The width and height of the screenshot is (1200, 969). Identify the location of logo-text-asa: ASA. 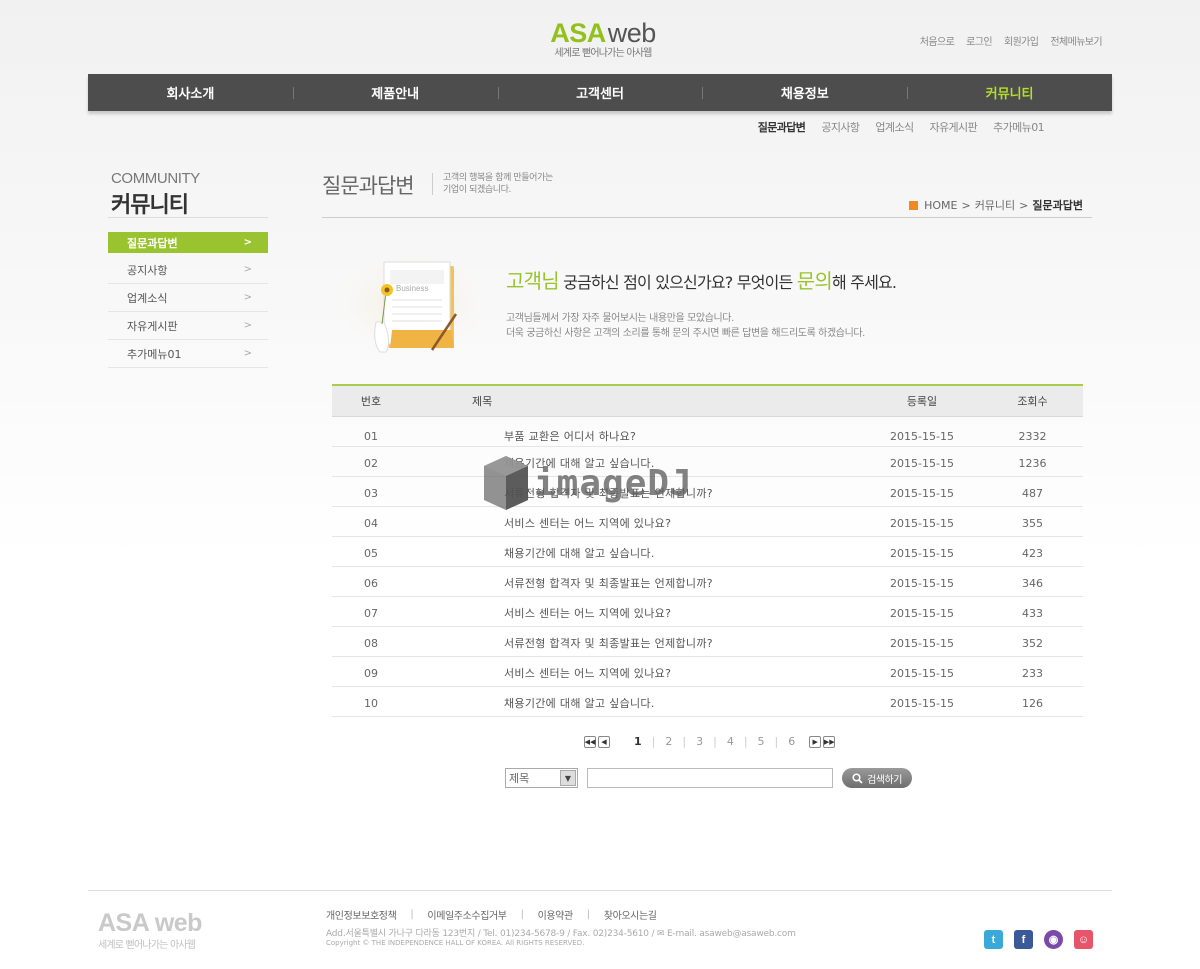
(578, 33).